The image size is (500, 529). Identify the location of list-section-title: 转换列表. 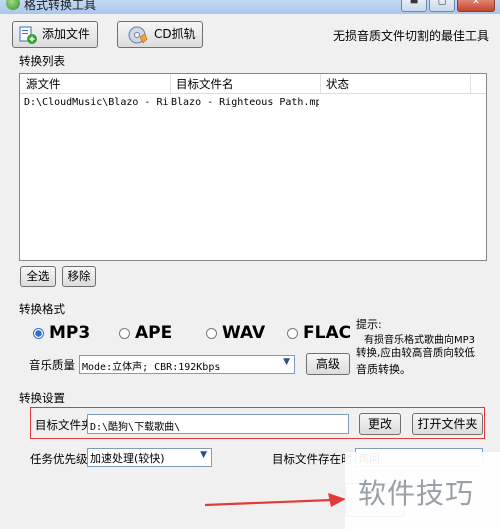
(42, 61).